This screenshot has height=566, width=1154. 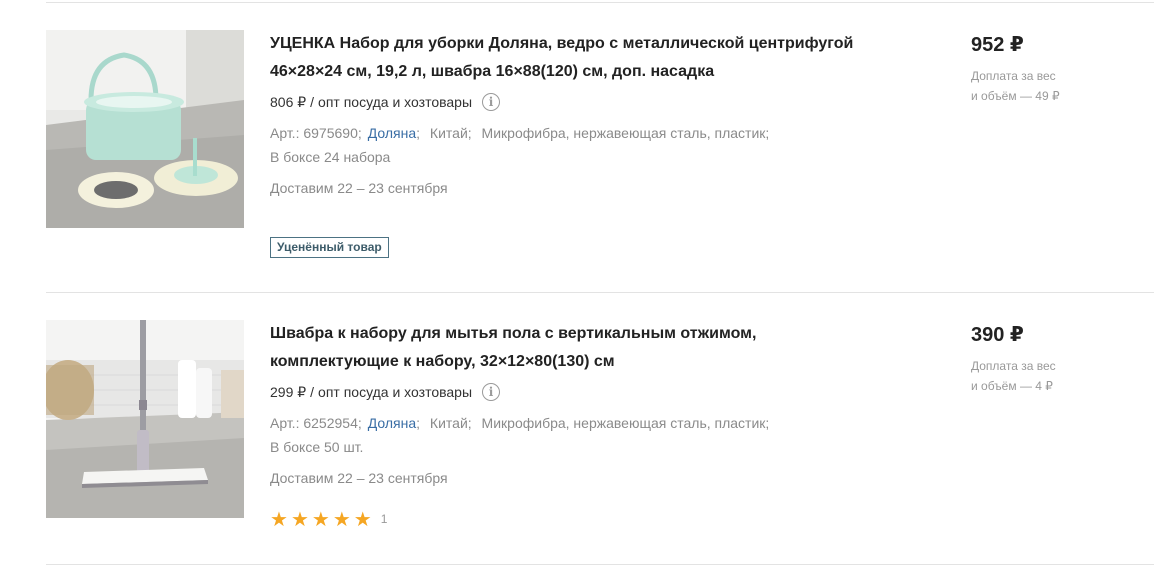 What do you see at coordinates (316, 423) in the screenshot?
I see `article-number: Арт.: 6252954;` at bounding box center [316, 423].